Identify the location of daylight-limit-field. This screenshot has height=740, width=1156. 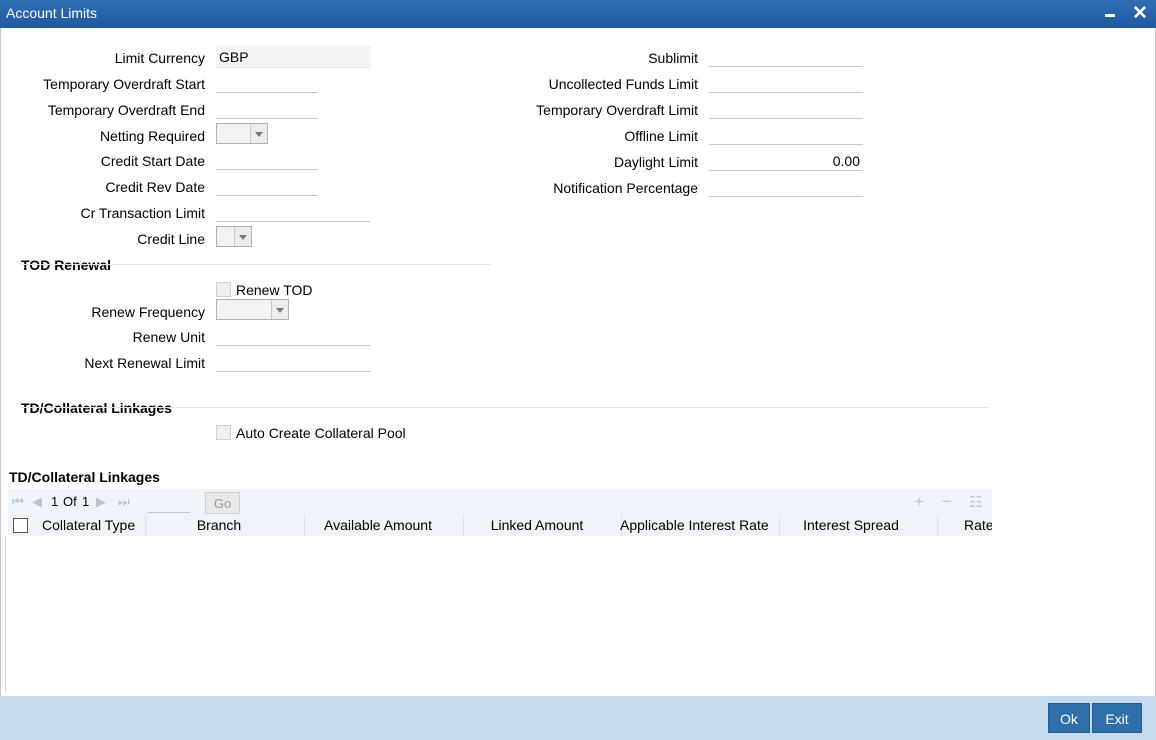
(786, 161).